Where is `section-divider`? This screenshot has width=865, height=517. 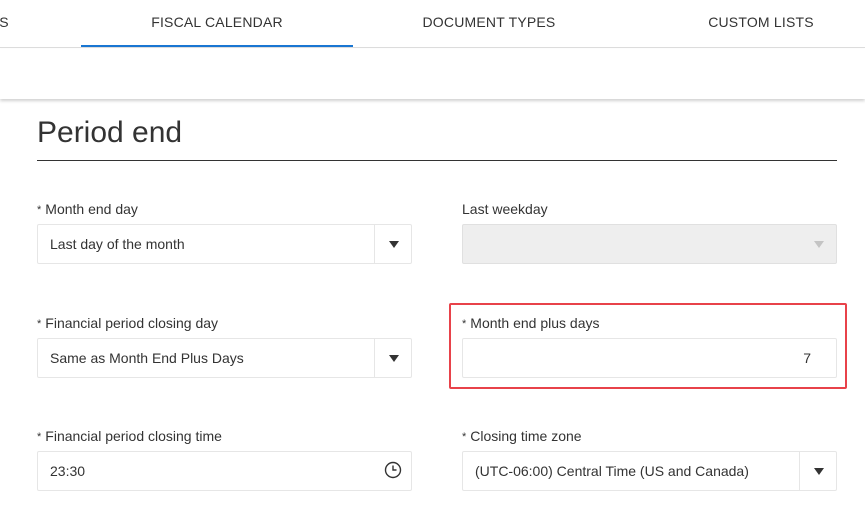 section-divider is located at coordinates (437, 160).